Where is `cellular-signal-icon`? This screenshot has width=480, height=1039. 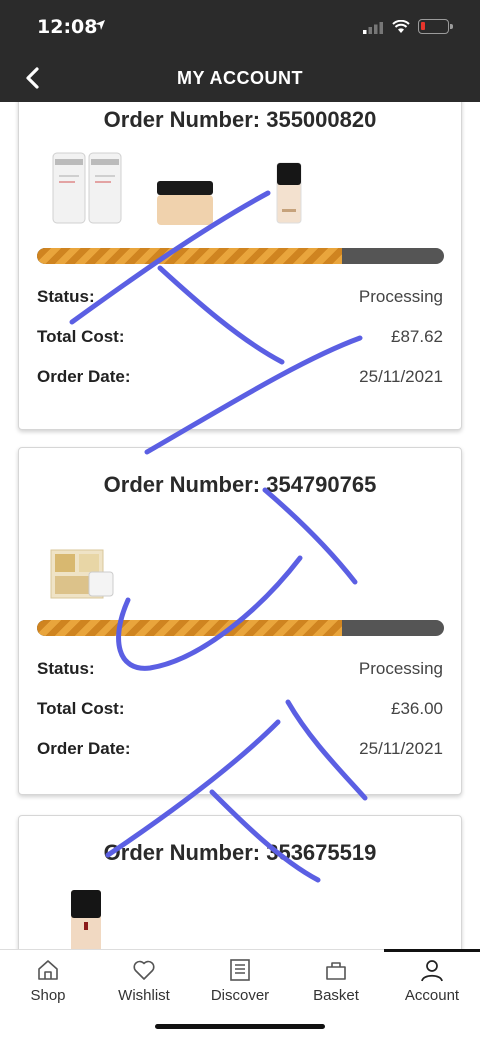
cellular-signal-icon is located at coordinates (373, 28).